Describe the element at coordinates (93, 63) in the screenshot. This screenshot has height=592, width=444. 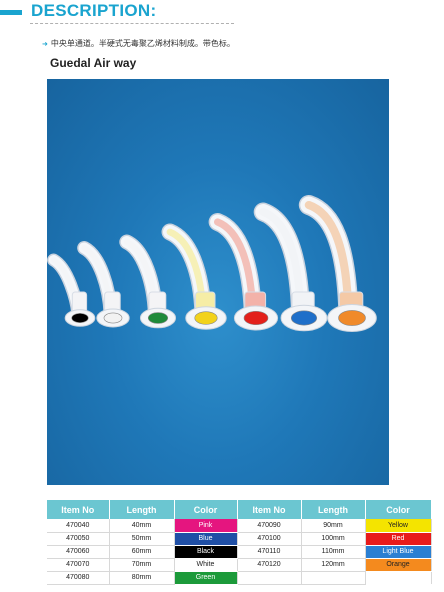
I see `product-title: Guedal Air way` at that location.